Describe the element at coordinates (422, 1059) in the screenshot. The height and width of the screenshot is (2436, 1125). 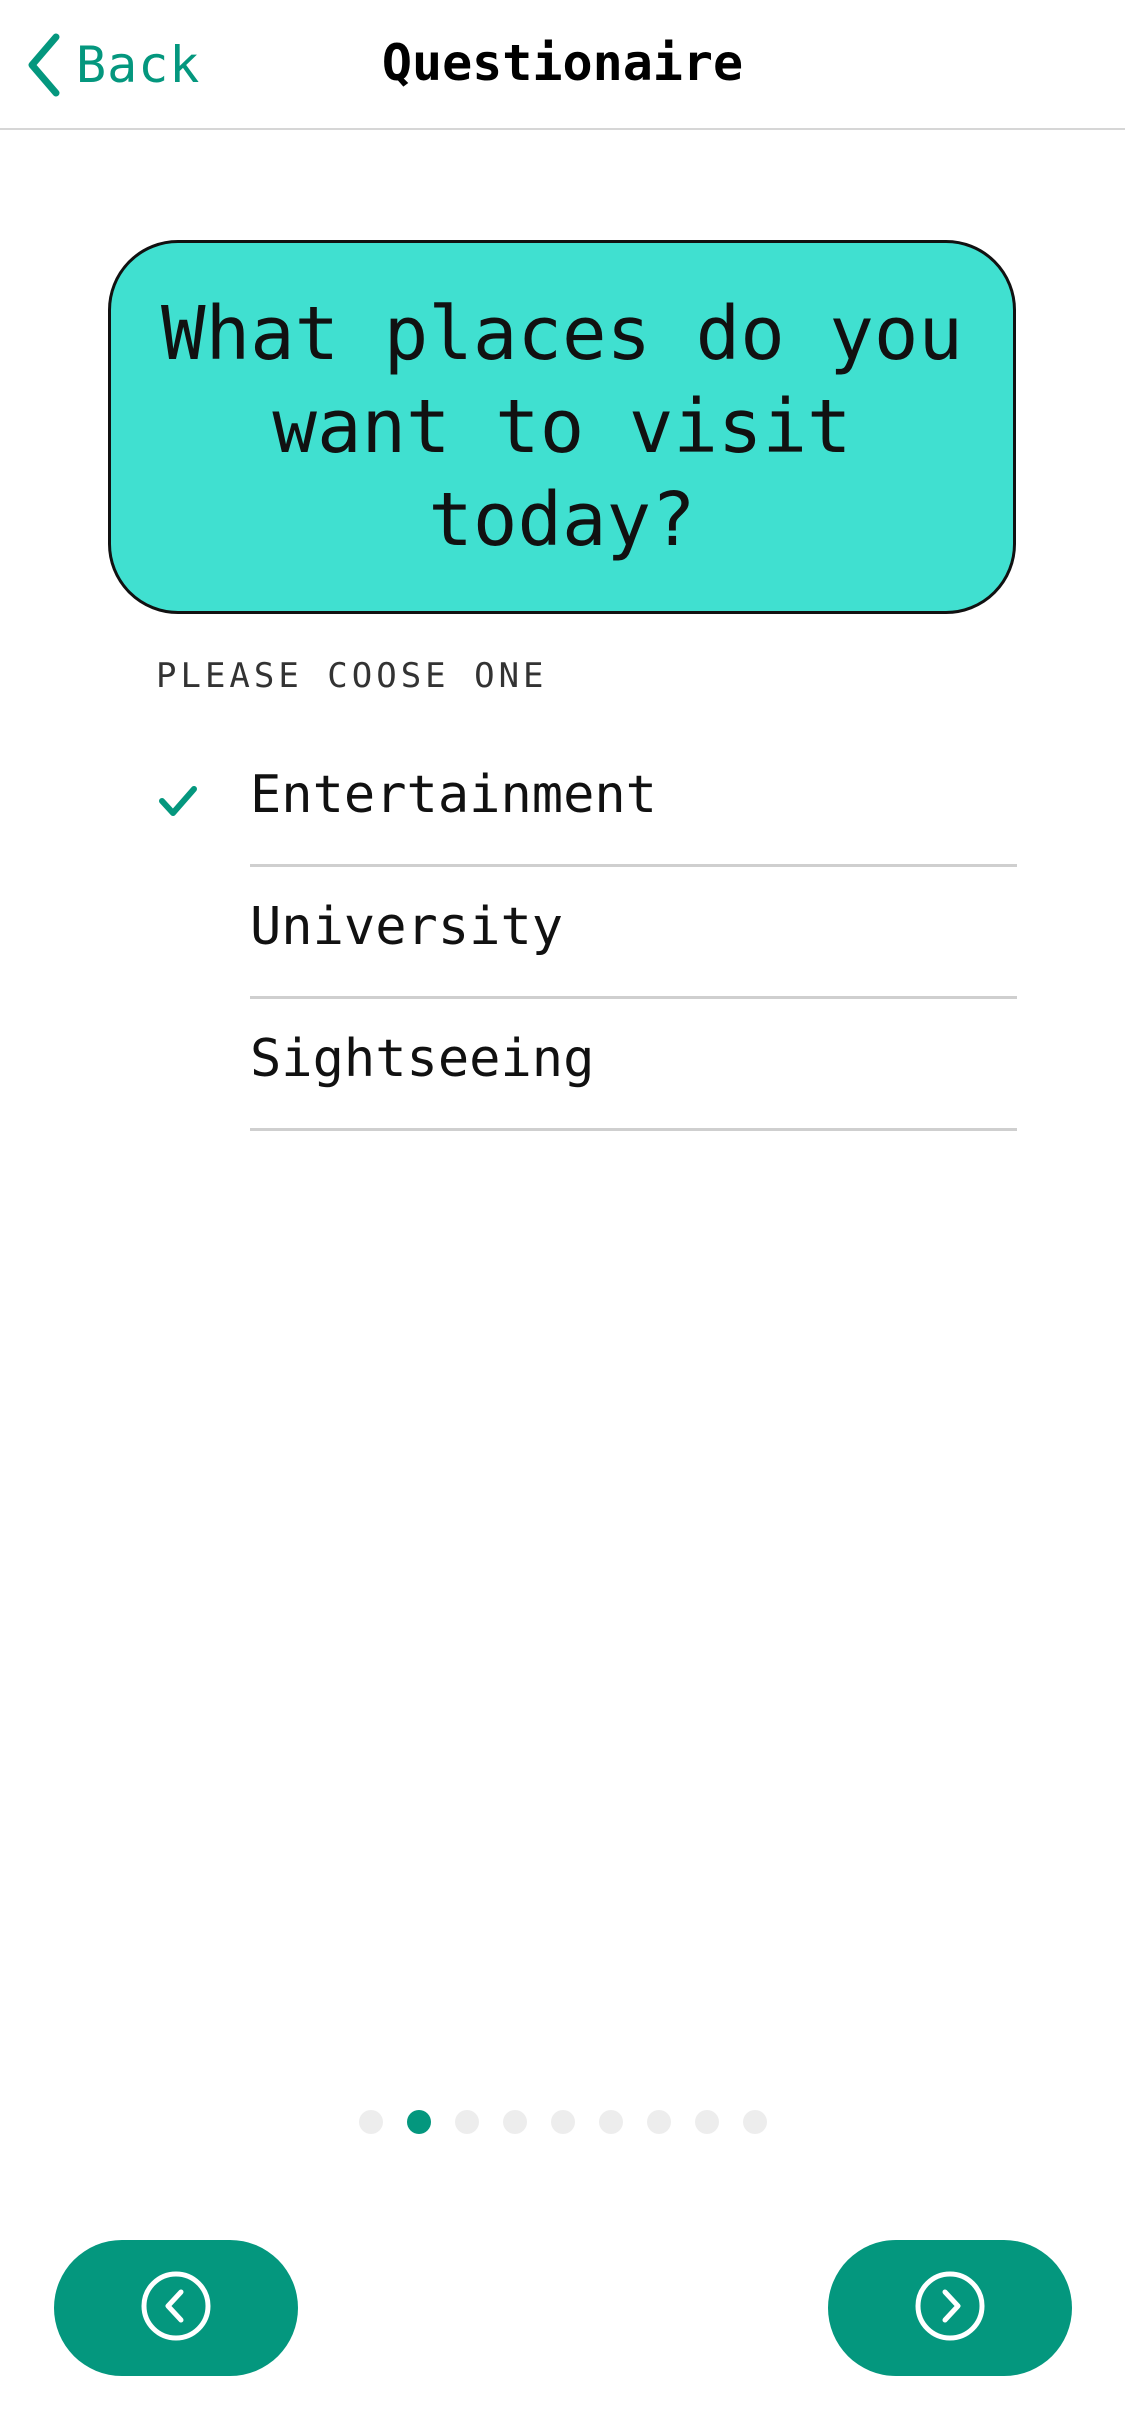
I see `option-label: Sightseeing` at that location.